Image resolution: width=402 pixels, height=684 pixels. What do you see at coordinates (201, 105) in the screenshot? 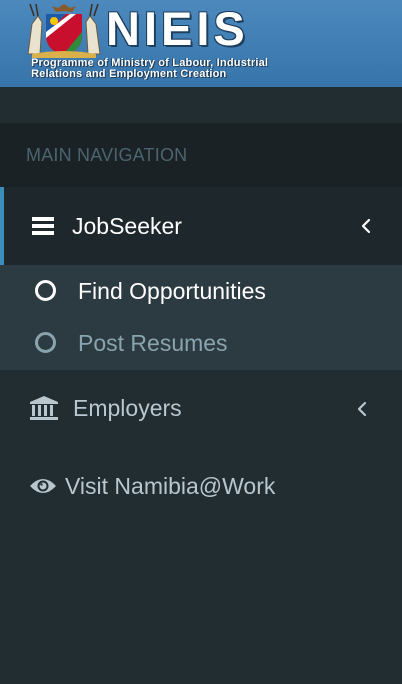
I see `sidebar-spacer` at bounding box center [201, 105].